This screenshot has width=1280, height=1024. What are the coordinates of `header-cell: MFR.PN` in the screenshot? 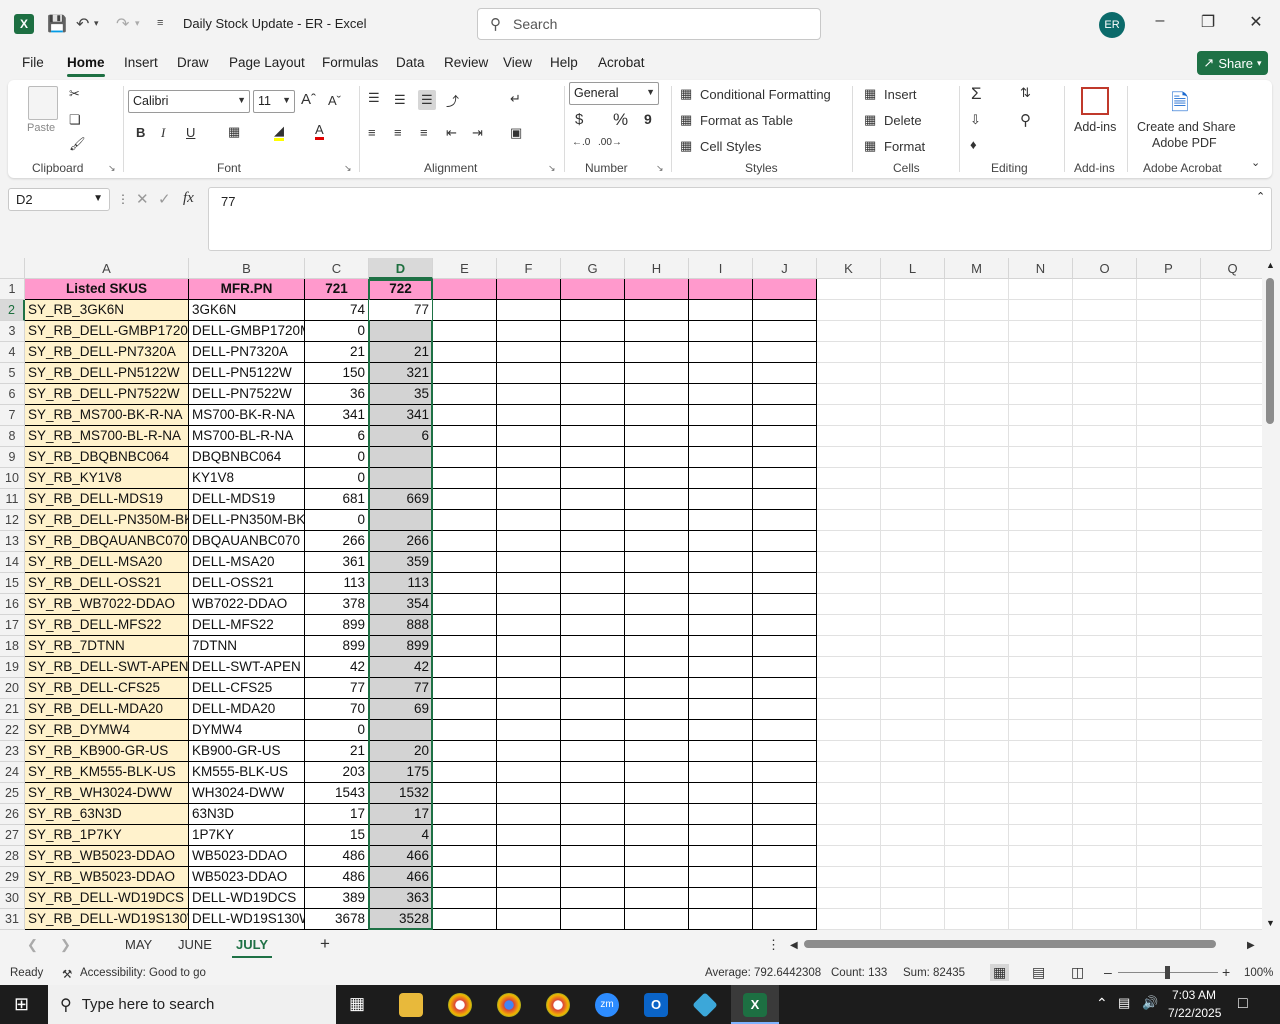 It's located at (247, 289).